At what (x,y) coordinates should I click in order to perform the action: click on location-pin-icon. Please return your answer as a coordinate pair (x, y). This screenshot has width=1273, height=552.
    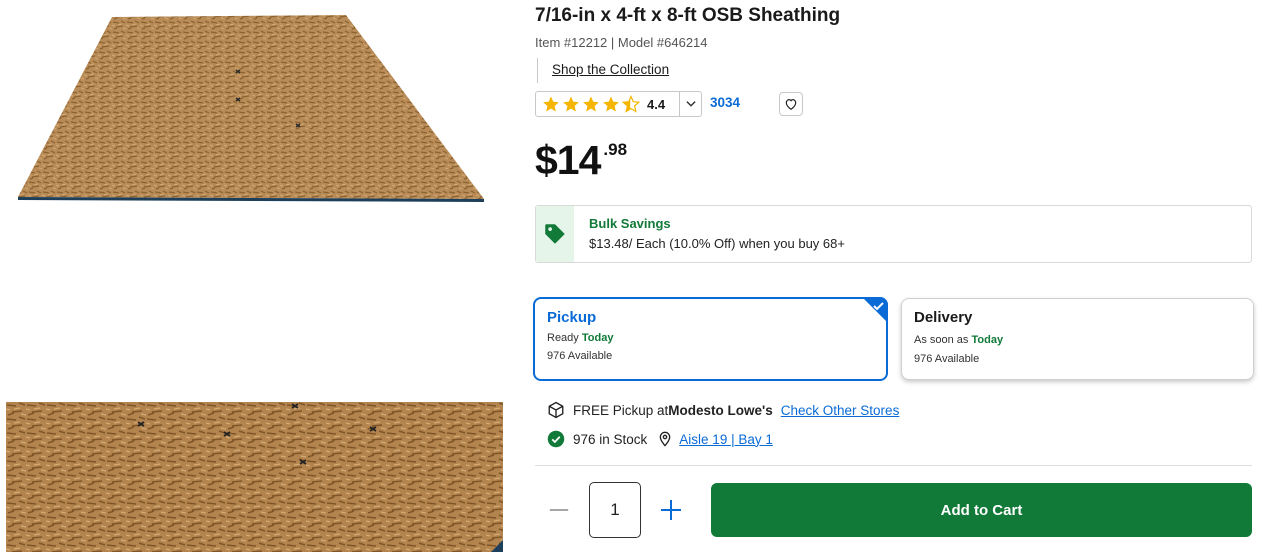
    Looking at the image, I should click on (665, 439).